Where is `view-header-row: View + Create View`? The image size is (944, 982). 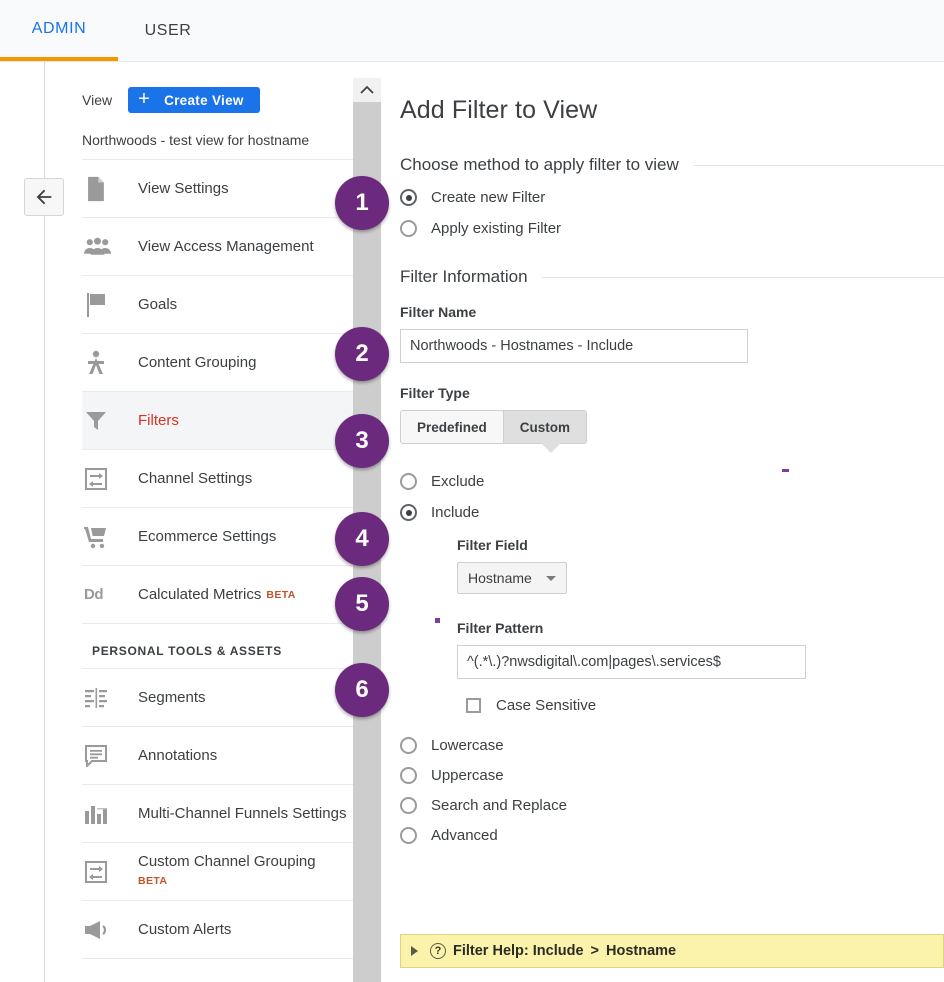 view-header-row: View + Create View is located at coordinates (218, 100).